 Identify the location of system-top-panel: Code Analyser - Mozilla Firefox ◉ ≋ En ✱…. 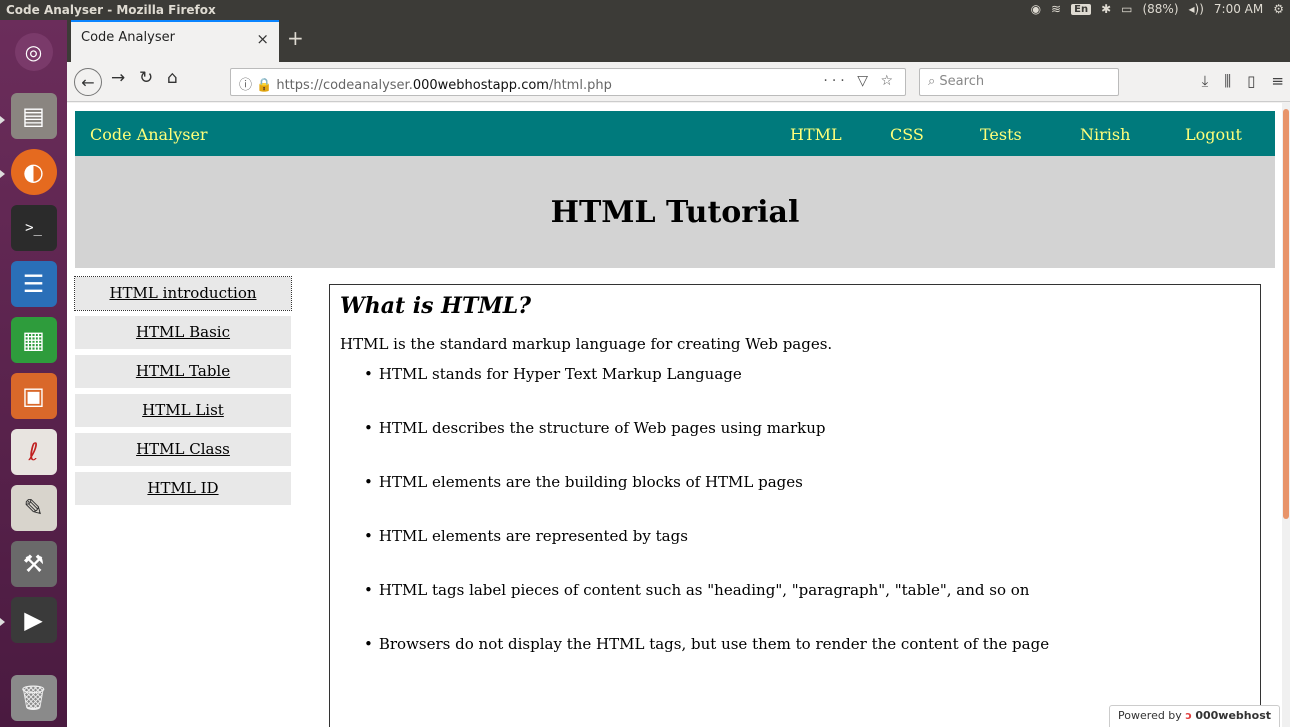
(645, 10).